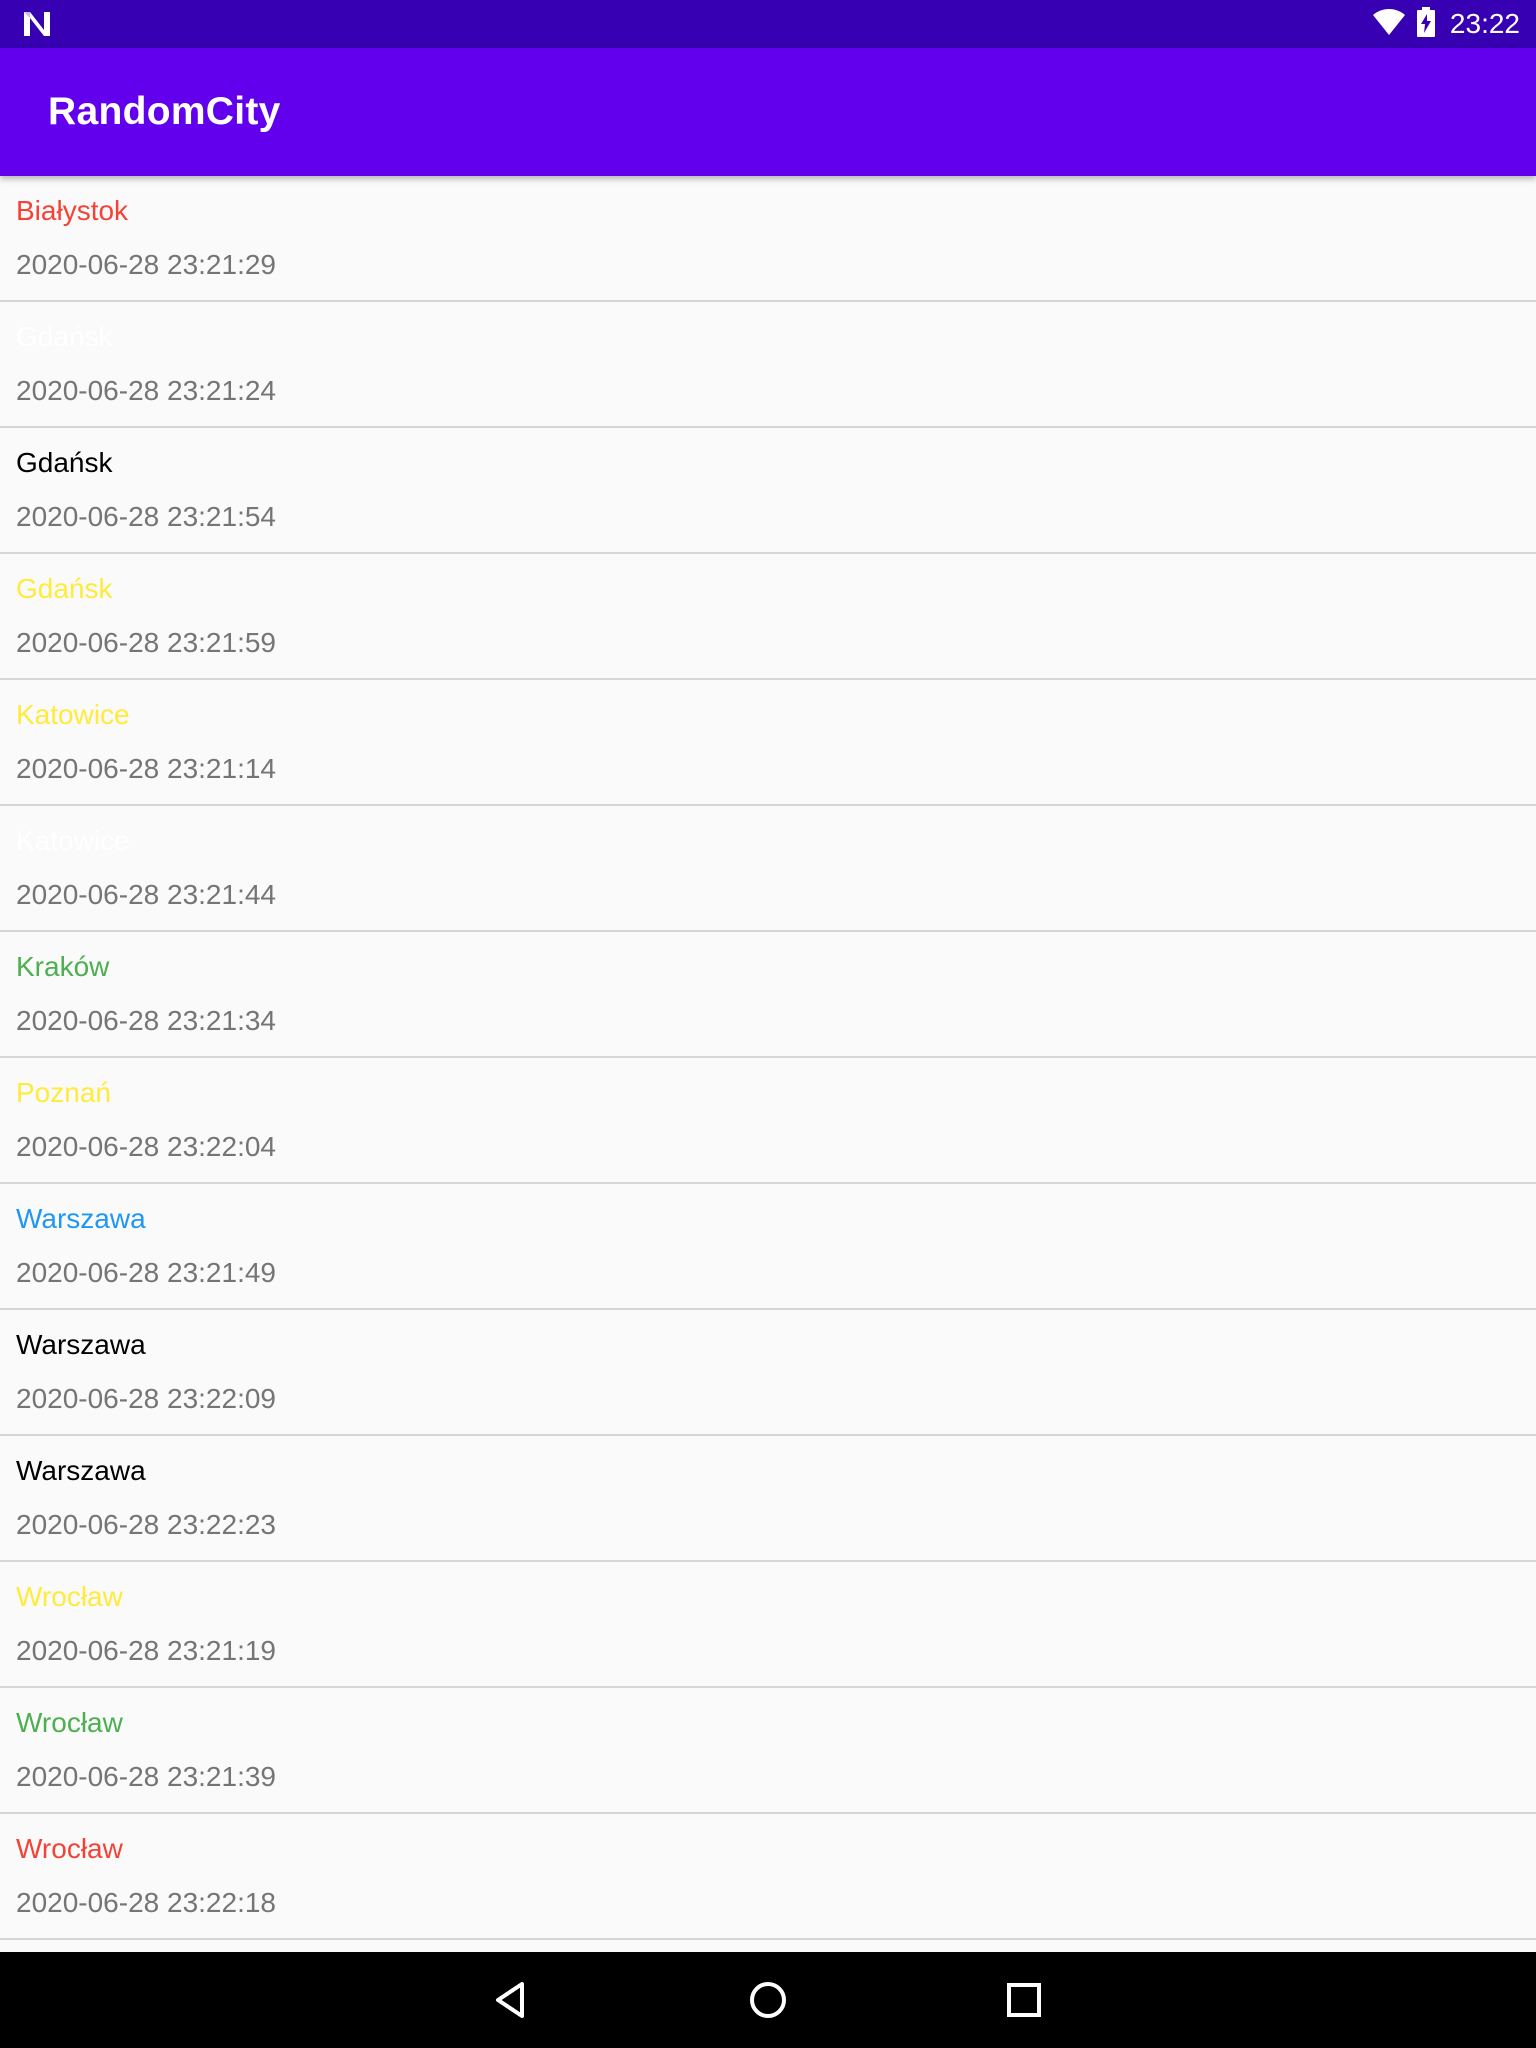 The image size is (1536, 2048). Describe the element at coordinates (72, 210) in the screenshot. I see `city-name: Białystok` at that location.